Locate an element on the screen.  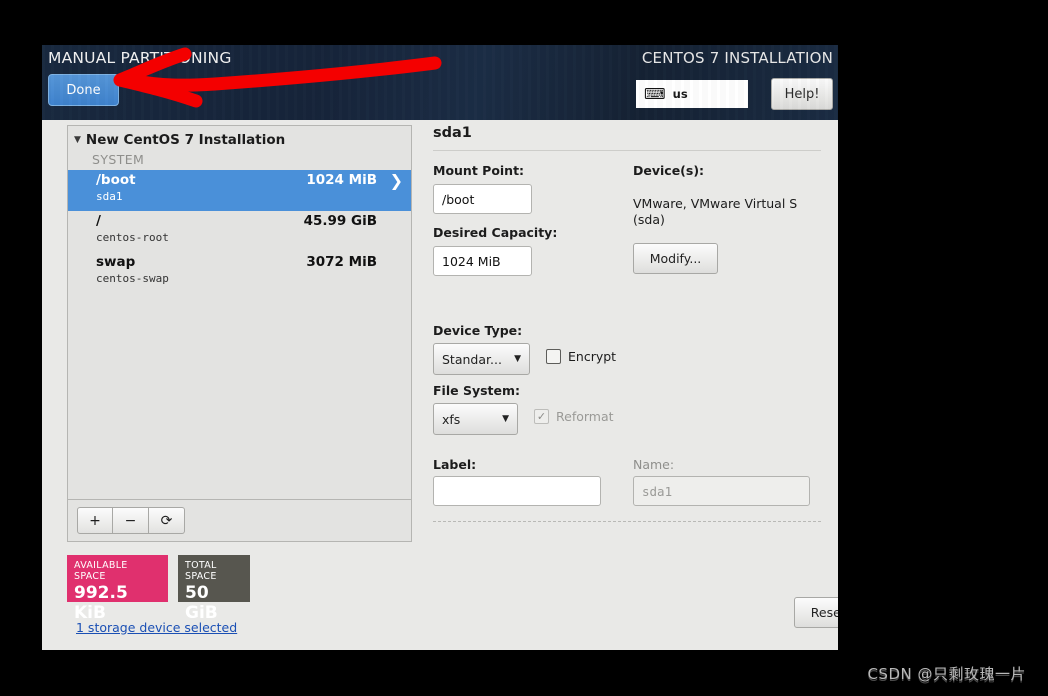
file-system-select: xfs ▼ is located at coordinates (475, 419).